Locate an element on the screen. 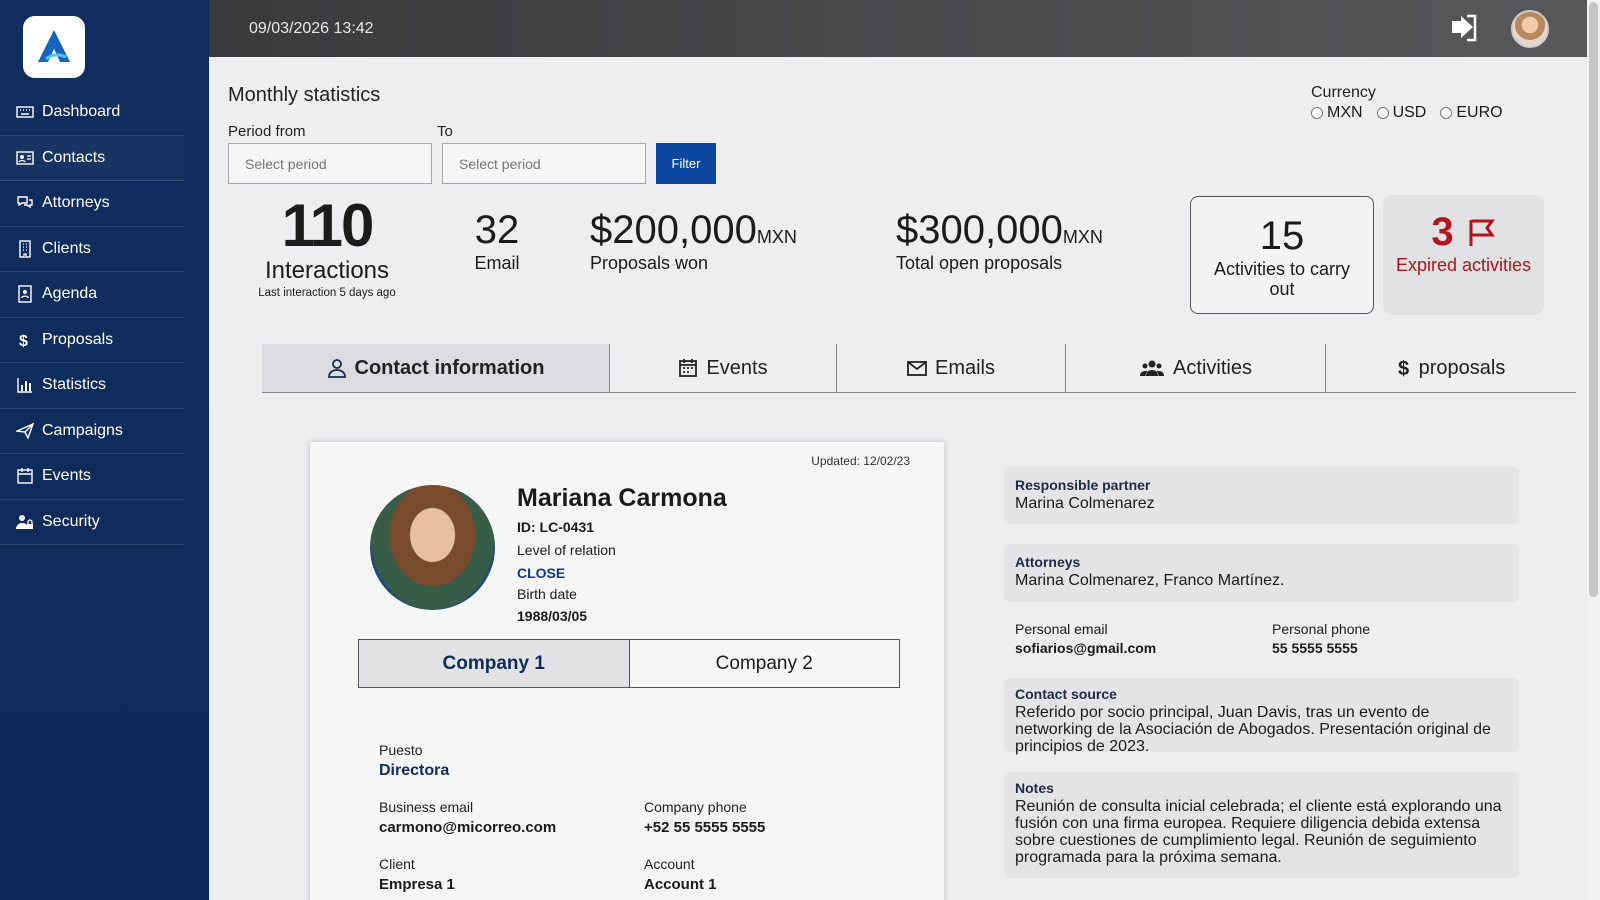 The image size is (1600, 900). field-label: Personal phone is located at coordinates (1321, 629).